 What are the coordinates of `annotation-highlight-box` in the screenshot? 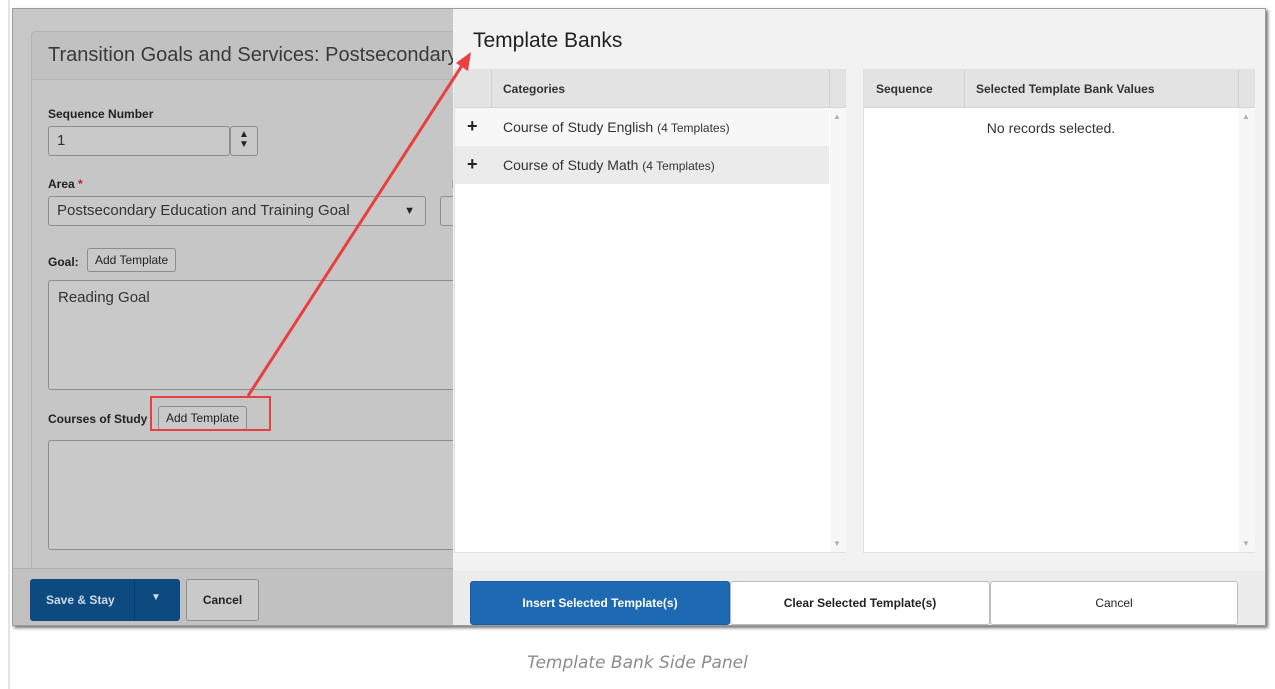 It's located at (210, 413).